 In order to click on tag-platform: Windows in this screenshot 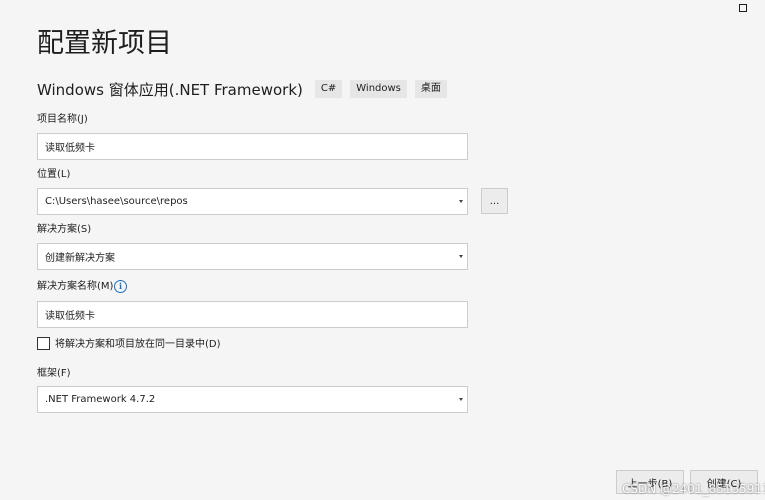, I will do `click(378, 89)`.